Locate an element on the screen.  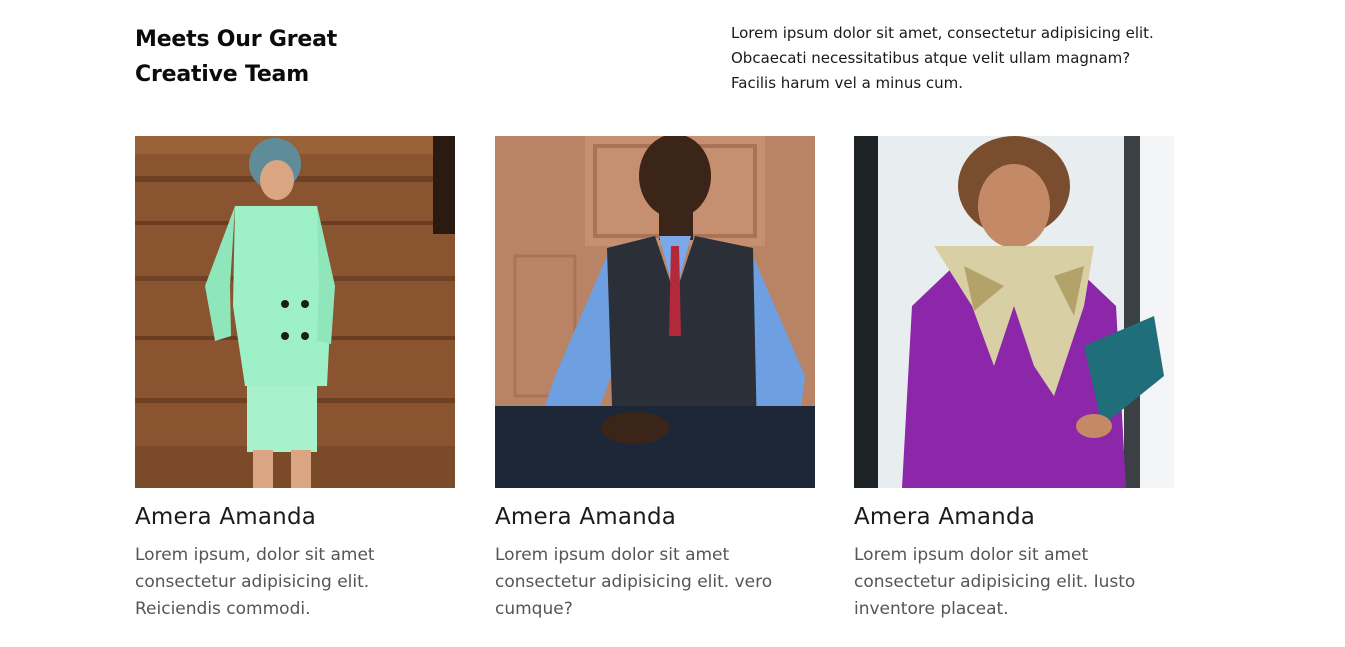
section-heading: Meets Our Great Creative Team is located at coordinates (236, 57).